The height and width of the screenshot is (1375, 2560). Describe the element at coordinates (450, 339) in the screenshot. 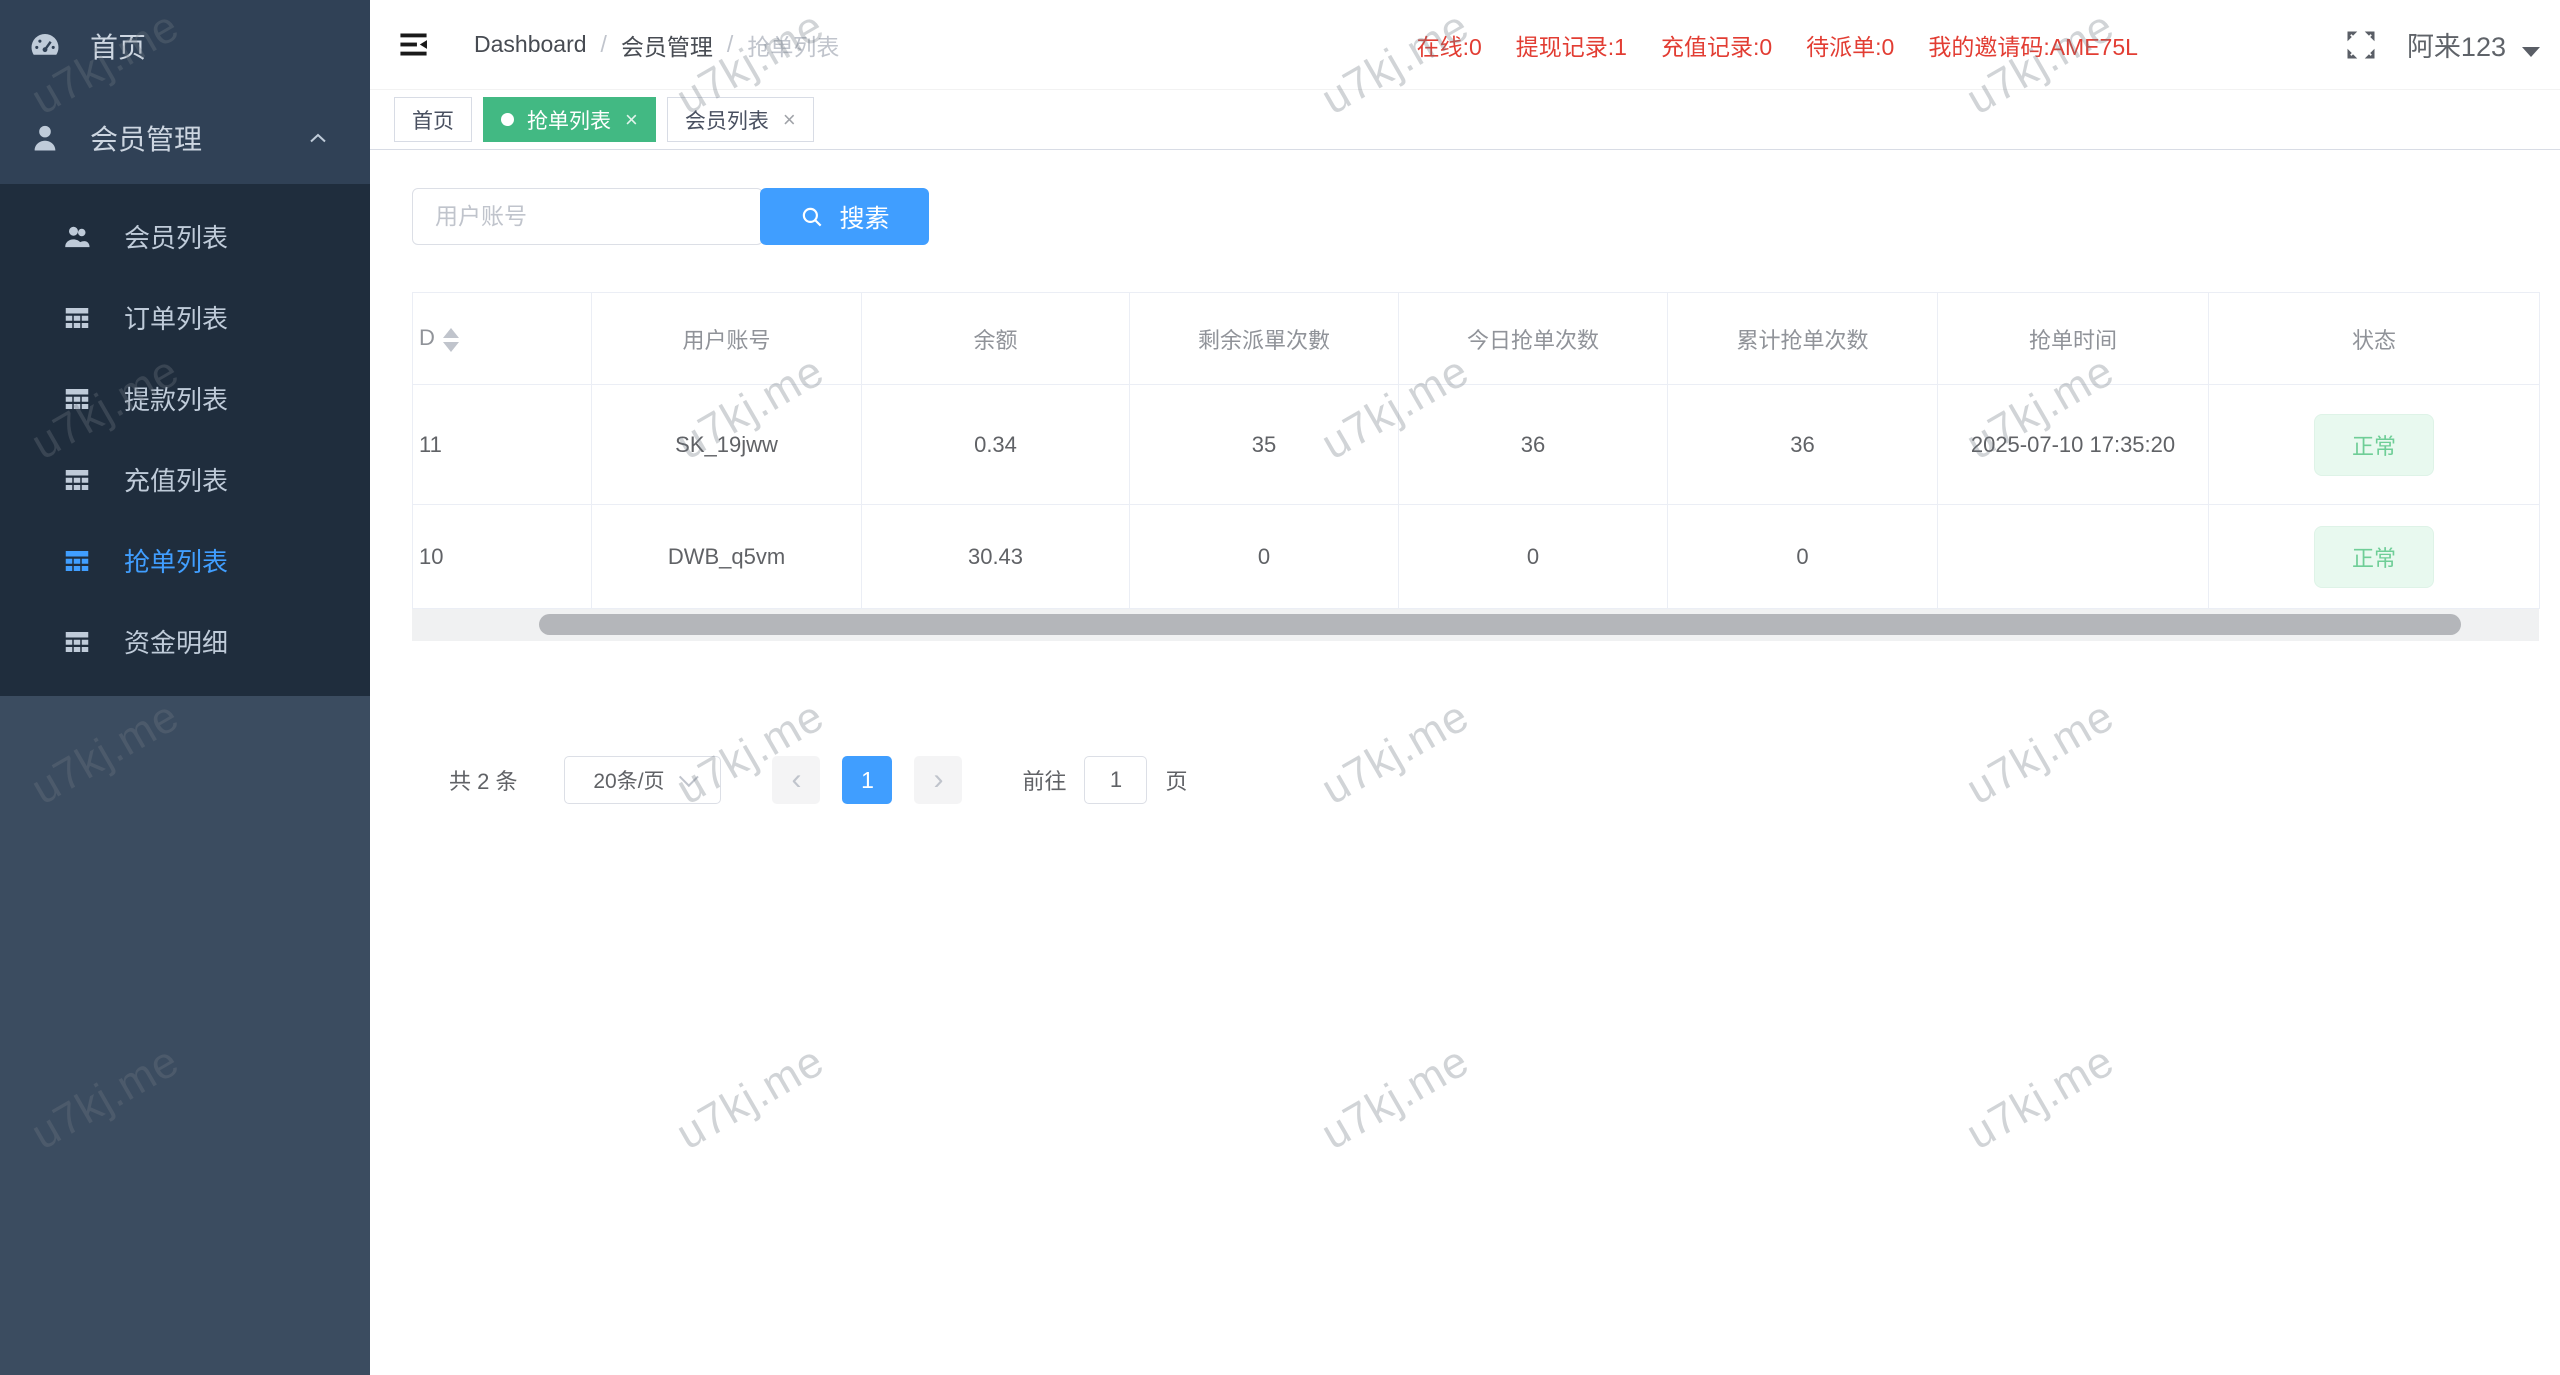

I see `sort-icon` at that location.